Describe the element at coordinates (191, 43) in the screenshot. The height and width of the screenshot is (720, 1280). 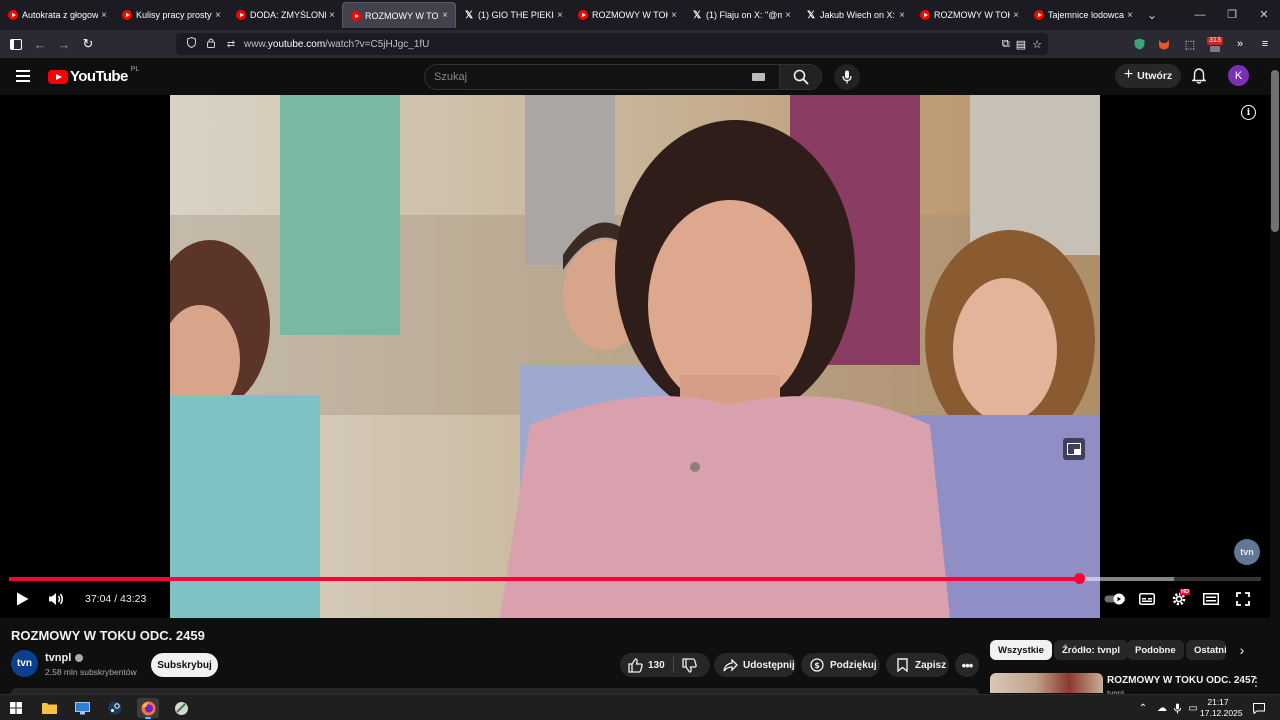
I see `shield-icon` at that location.